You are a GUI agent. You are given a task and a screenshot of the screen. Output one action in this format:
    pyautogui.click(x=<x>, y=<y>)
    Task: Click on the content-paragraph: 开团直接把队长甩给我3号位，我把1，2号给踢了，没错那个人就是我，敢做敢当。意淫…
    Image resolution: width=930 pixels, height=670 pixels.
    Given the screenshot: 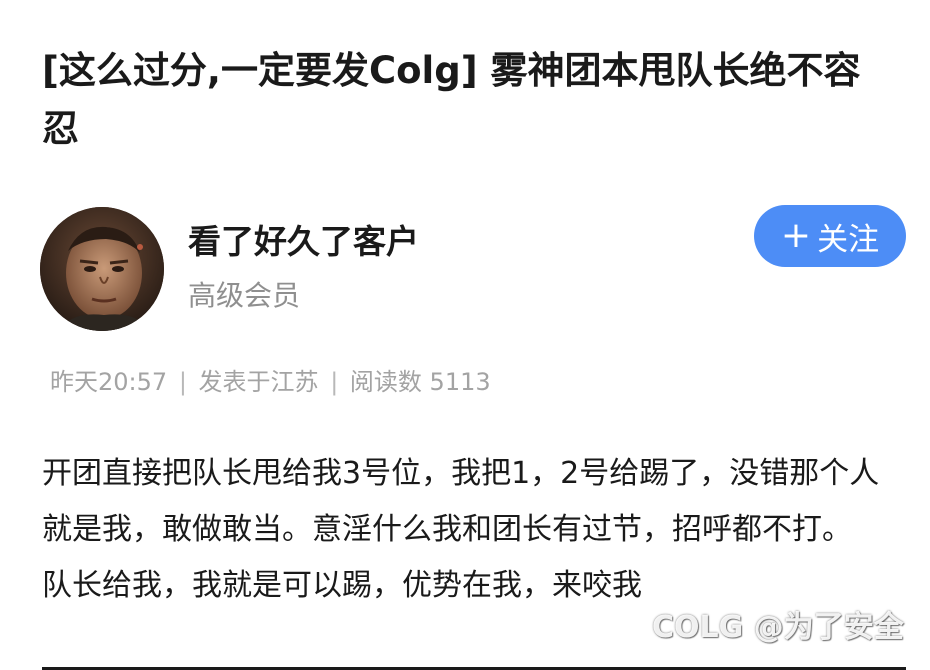 What is the action you would take?
    pyautogui.click(x=461, y=501)
    